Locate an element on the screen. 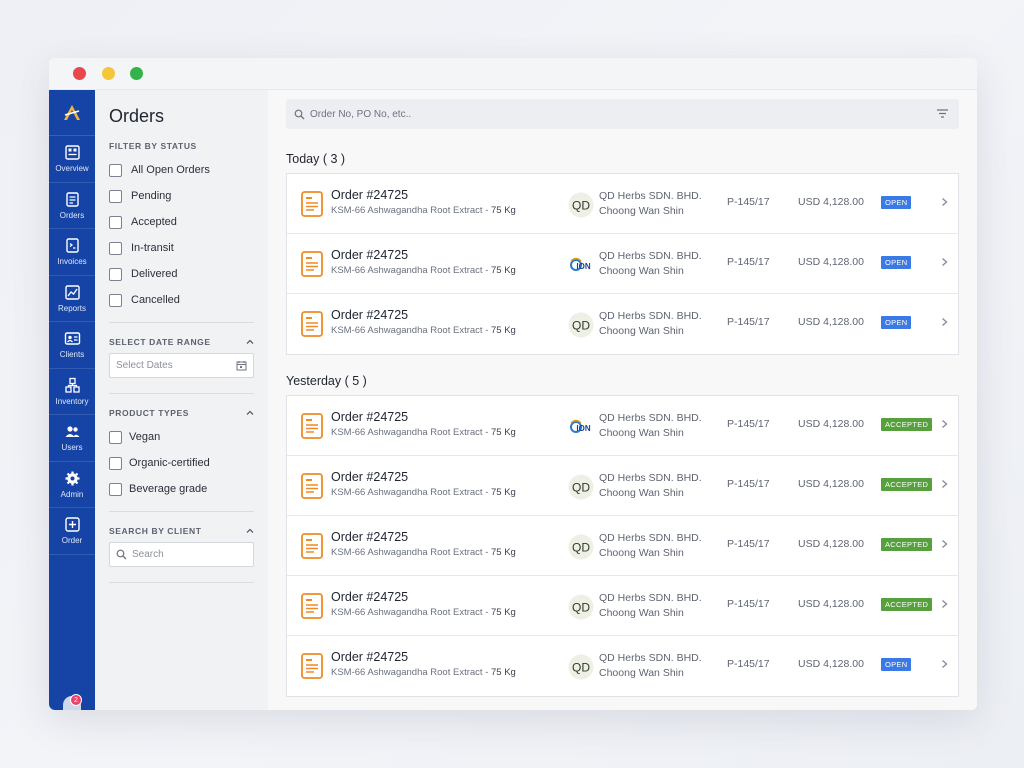 This screenshot has height=768, width=1024. calendar-icon is located at coordinates (241, 365).